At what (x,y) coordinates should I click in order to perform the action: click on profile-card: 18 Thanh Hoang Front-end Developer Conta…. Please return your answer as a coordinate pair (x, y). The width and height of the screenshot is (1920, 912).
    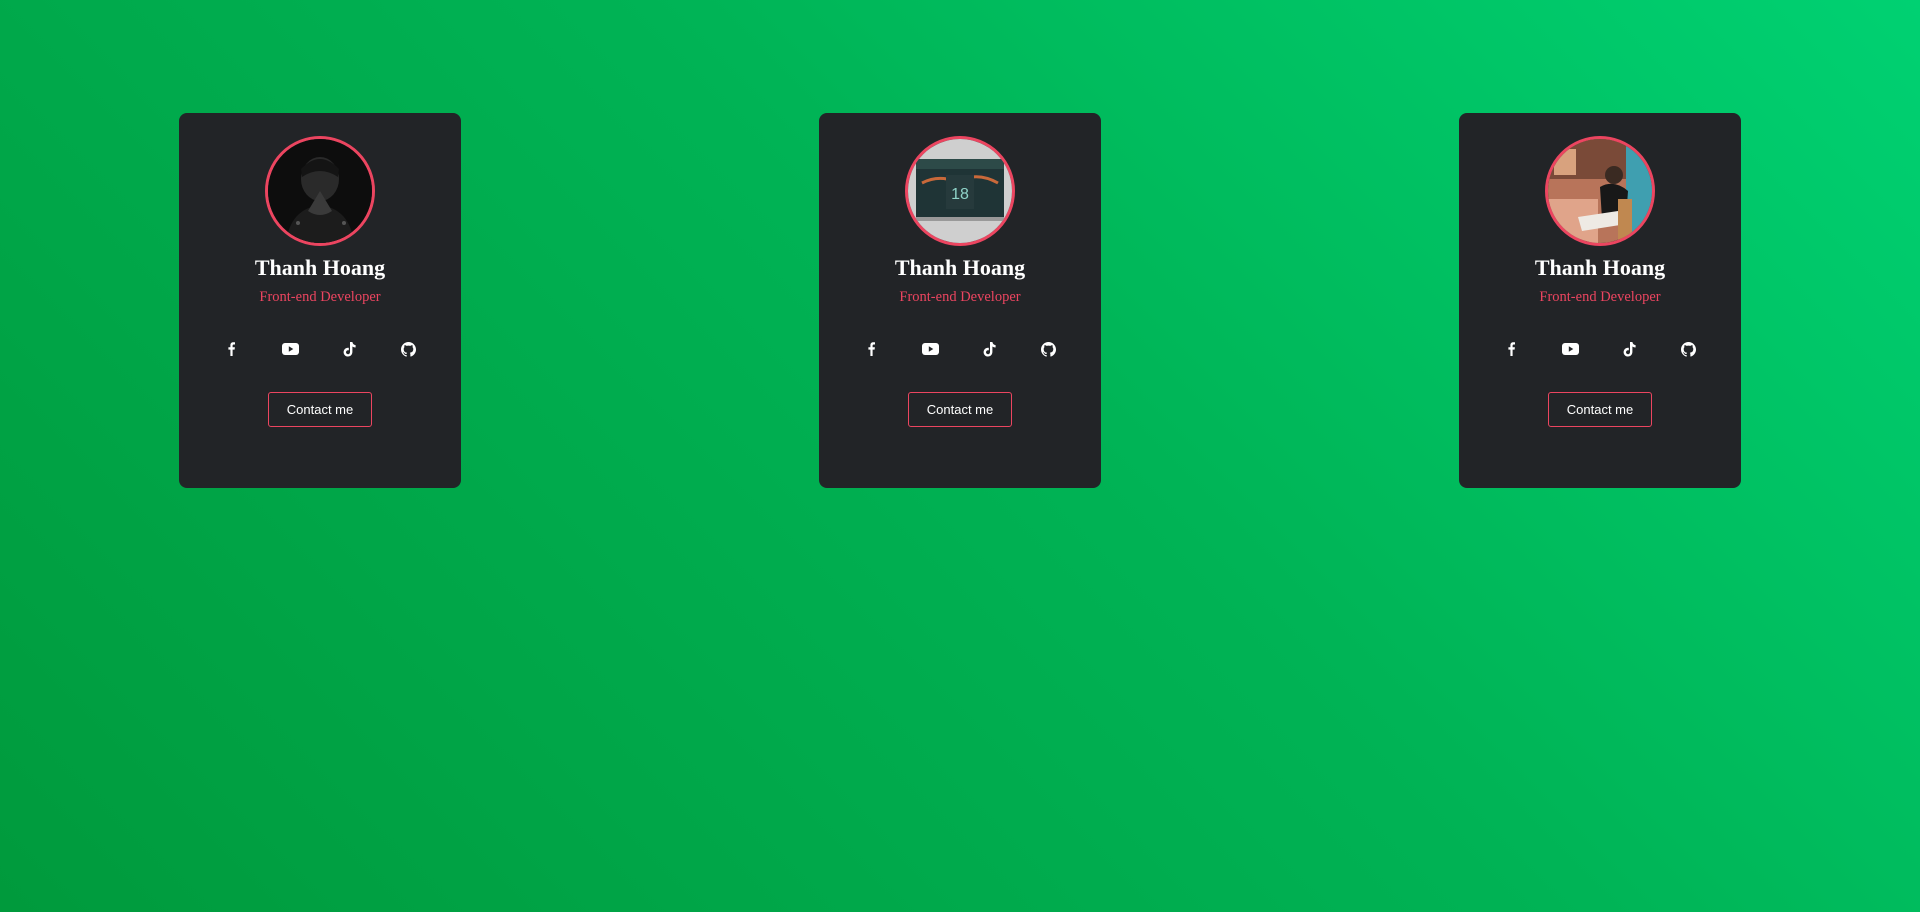
    Looking at the image, I should click on (960, 300).